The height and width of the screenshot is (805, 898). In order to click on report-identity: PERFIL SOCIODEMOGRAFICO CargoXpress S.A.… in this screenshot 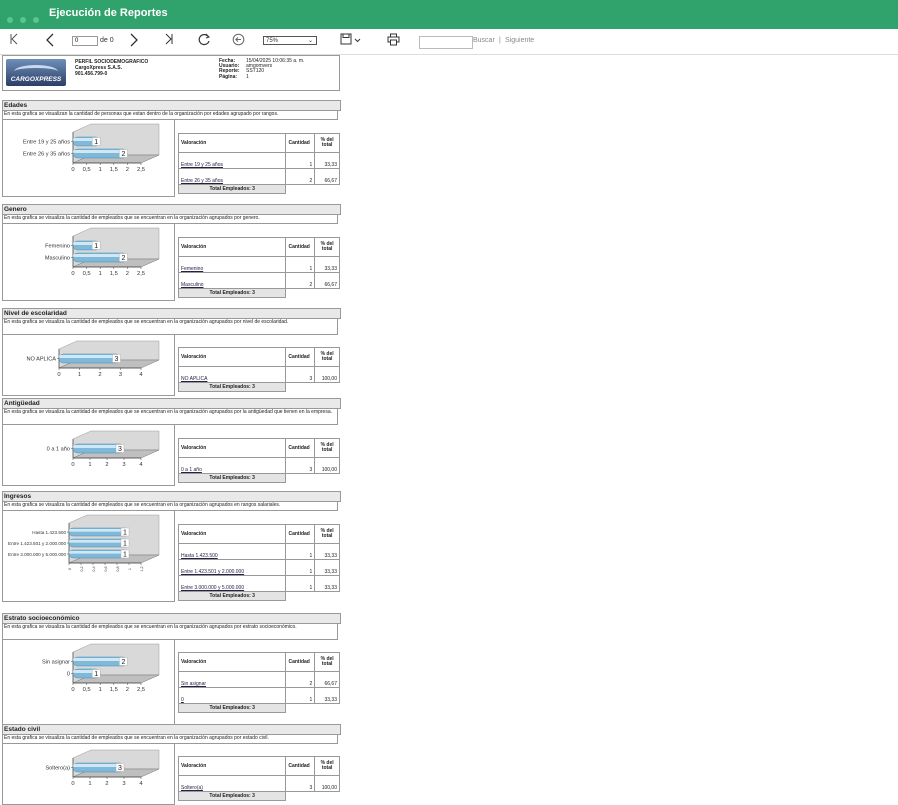, I will do `click(111, 68)`.